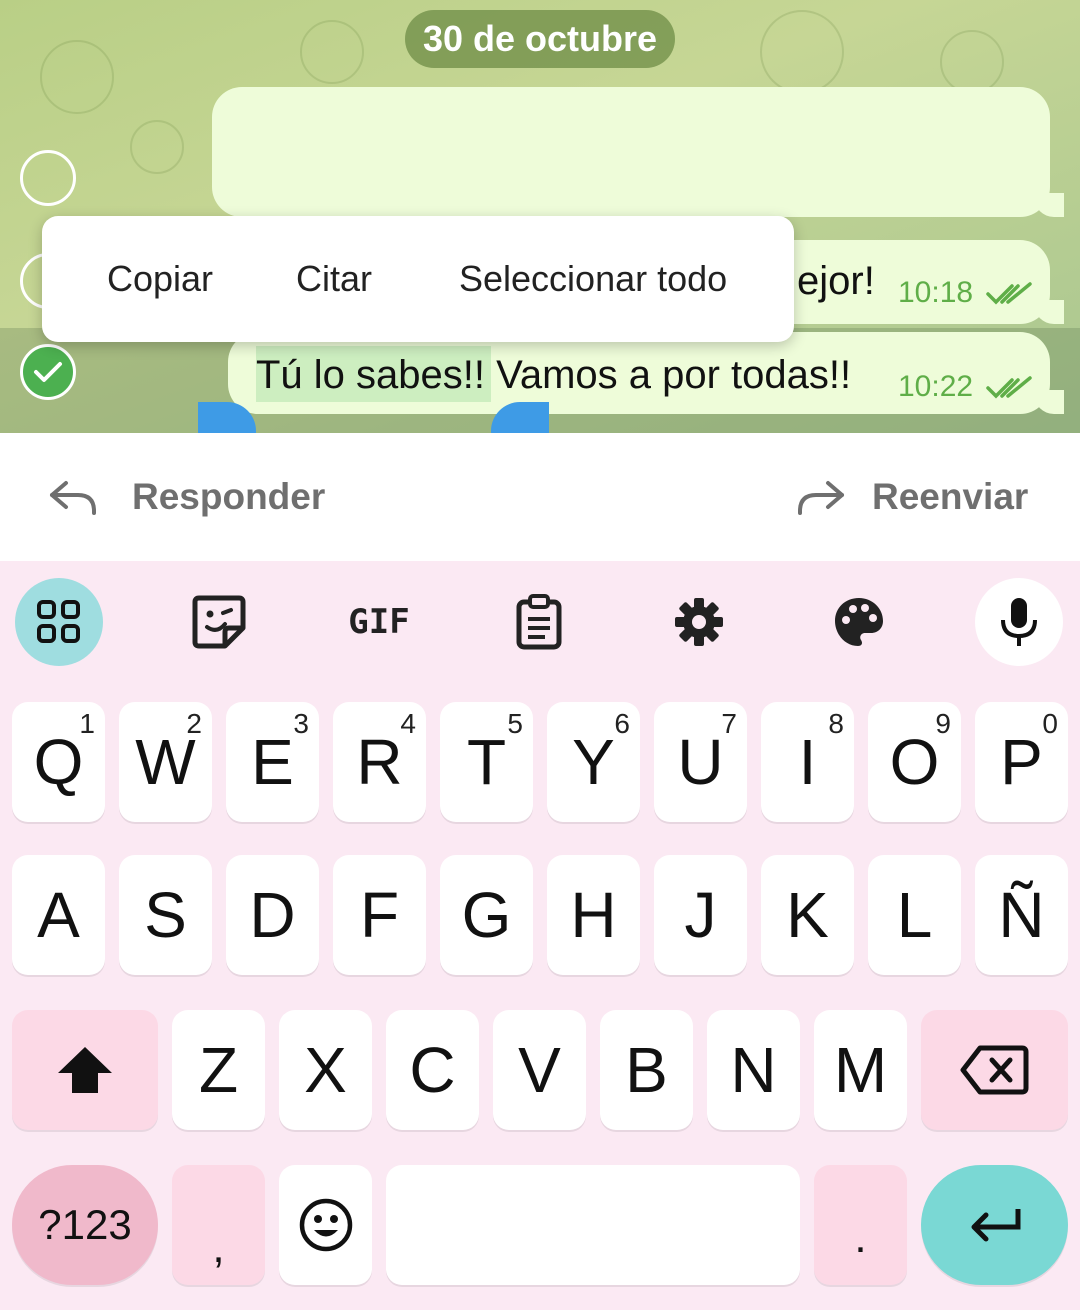 Image resolution: width=1080 pixels, height=1310 pixels. What do you see at coordinates (860, 1225) in the screenshot?
I see `period-key: .` at bounding box center [860, 1225].